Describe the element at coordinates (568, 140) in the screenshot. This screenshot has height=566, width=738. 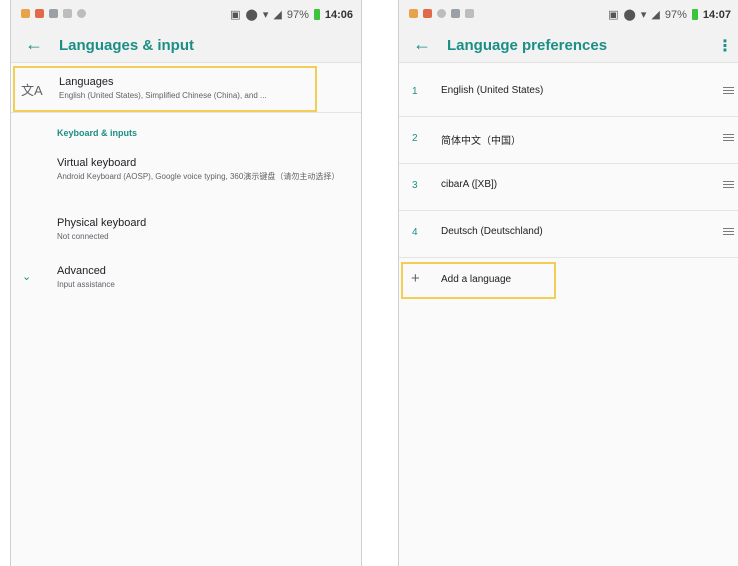
I see `language-row-2: 2 简体中文（中国）` at that location.